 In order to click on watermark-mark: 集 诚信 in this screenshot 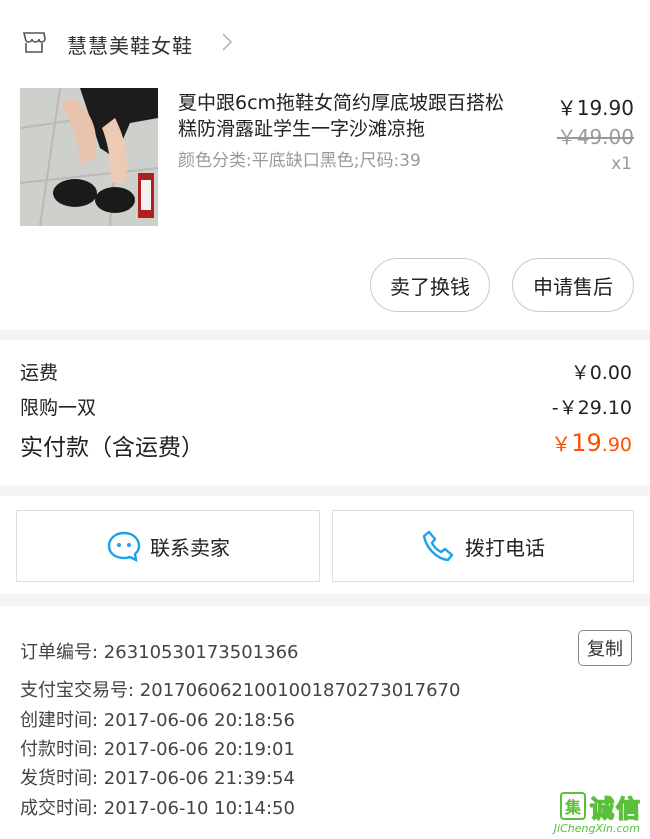, I will do `click(601, 806)`.